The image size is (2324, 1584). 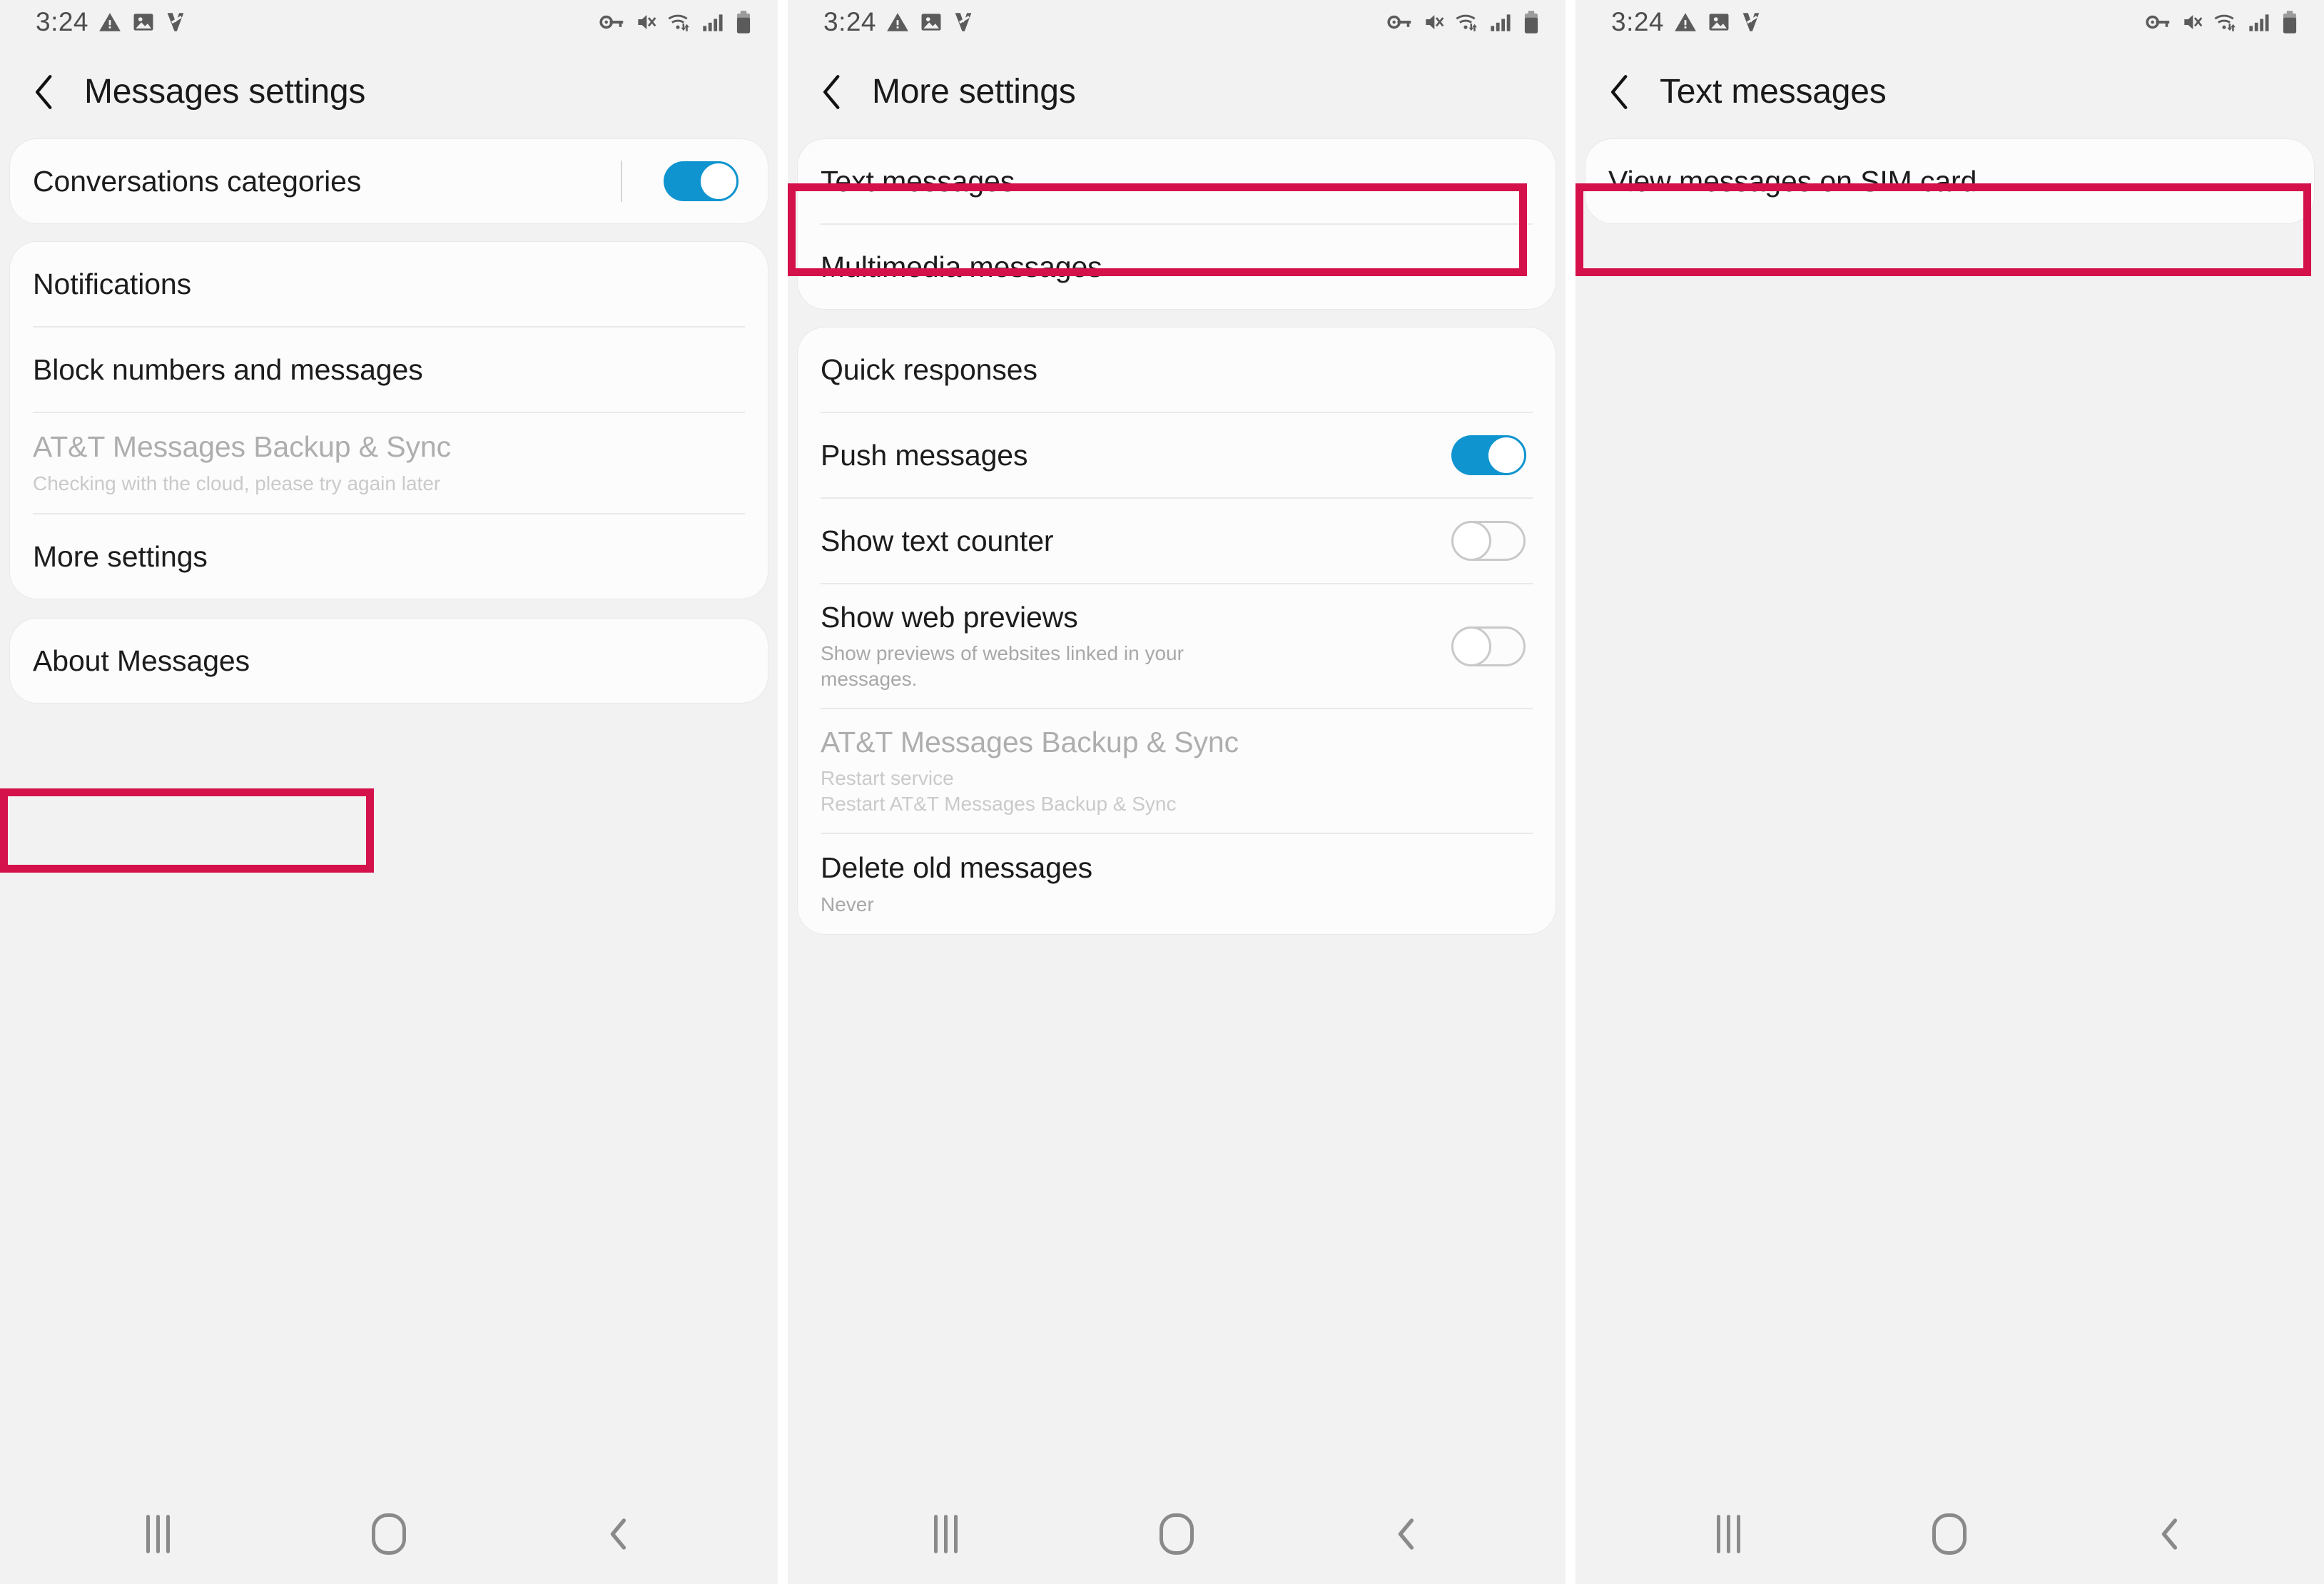 I want to click on settings-card-about: About Messages, so click(x=389, y=661).